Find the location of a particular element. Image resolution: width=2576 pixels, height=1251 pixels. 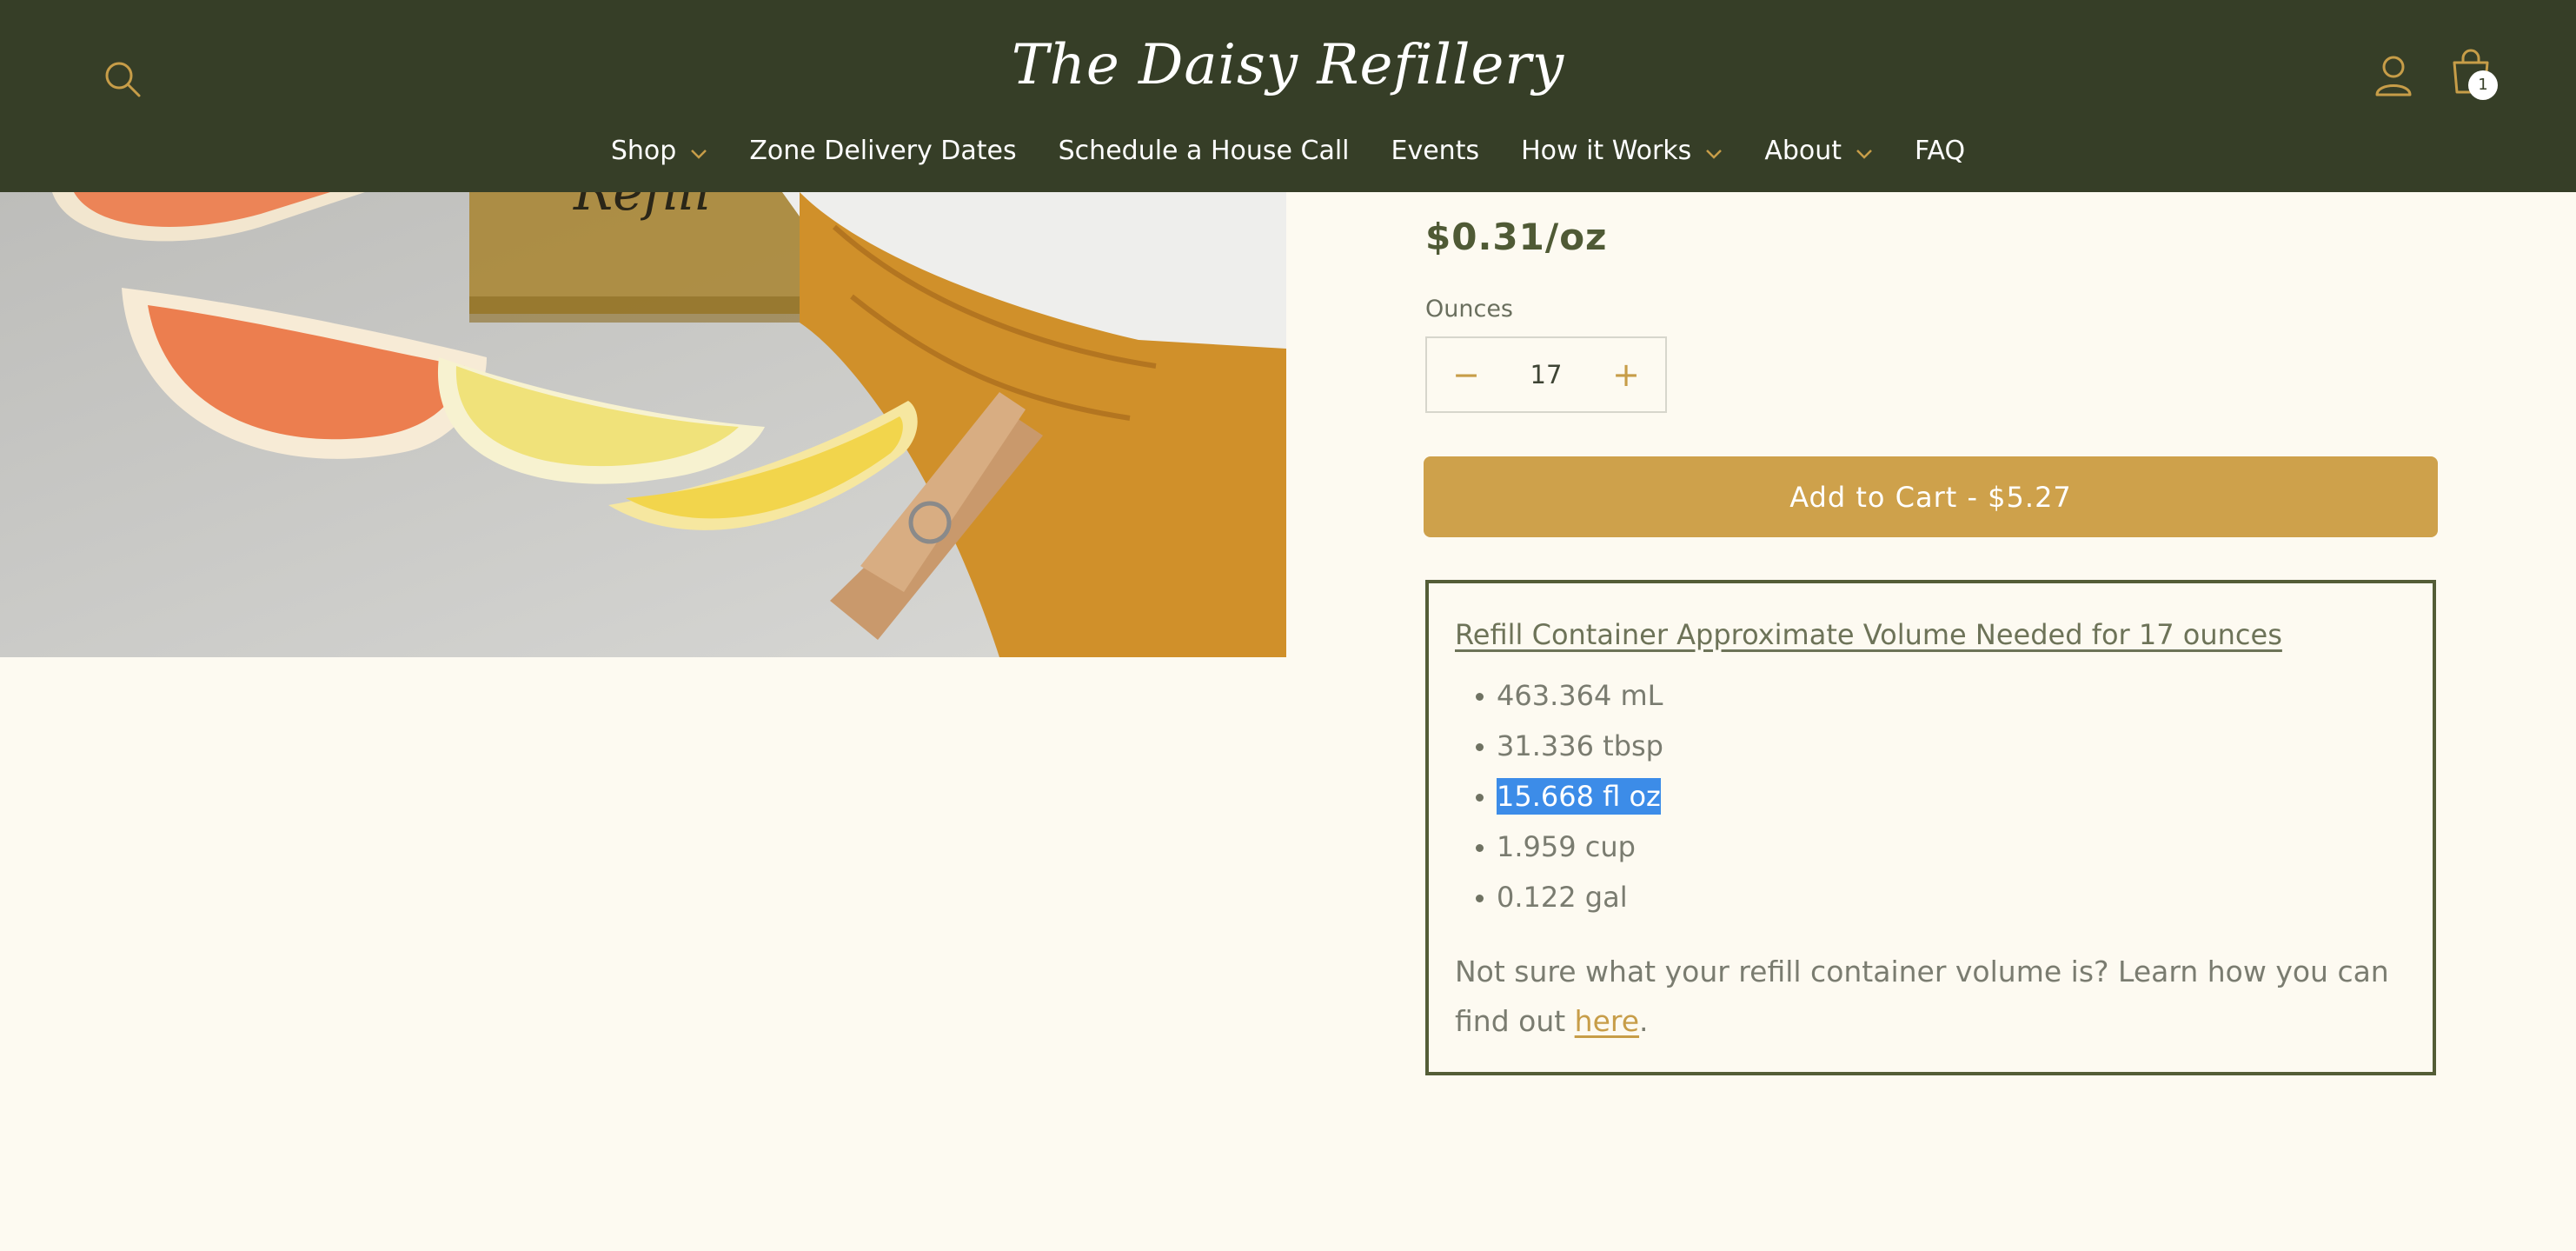

list-item: 31.336 tbsp is located at coordinates (1569, 746).